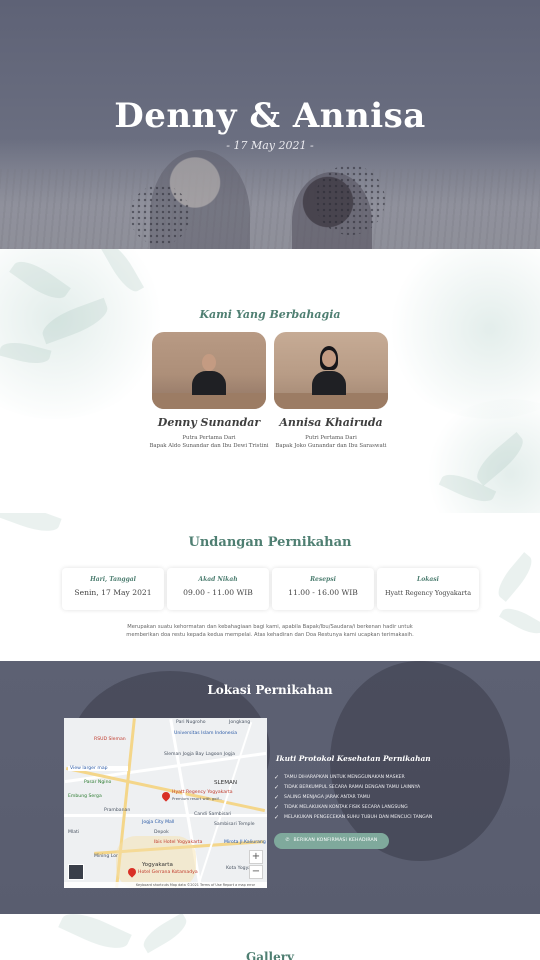 This screenshot has height=960, width=540. What do you see at coordinates (331, 370) in the screenshot?
I see `bride-photo` at bounding box center [331, 370].